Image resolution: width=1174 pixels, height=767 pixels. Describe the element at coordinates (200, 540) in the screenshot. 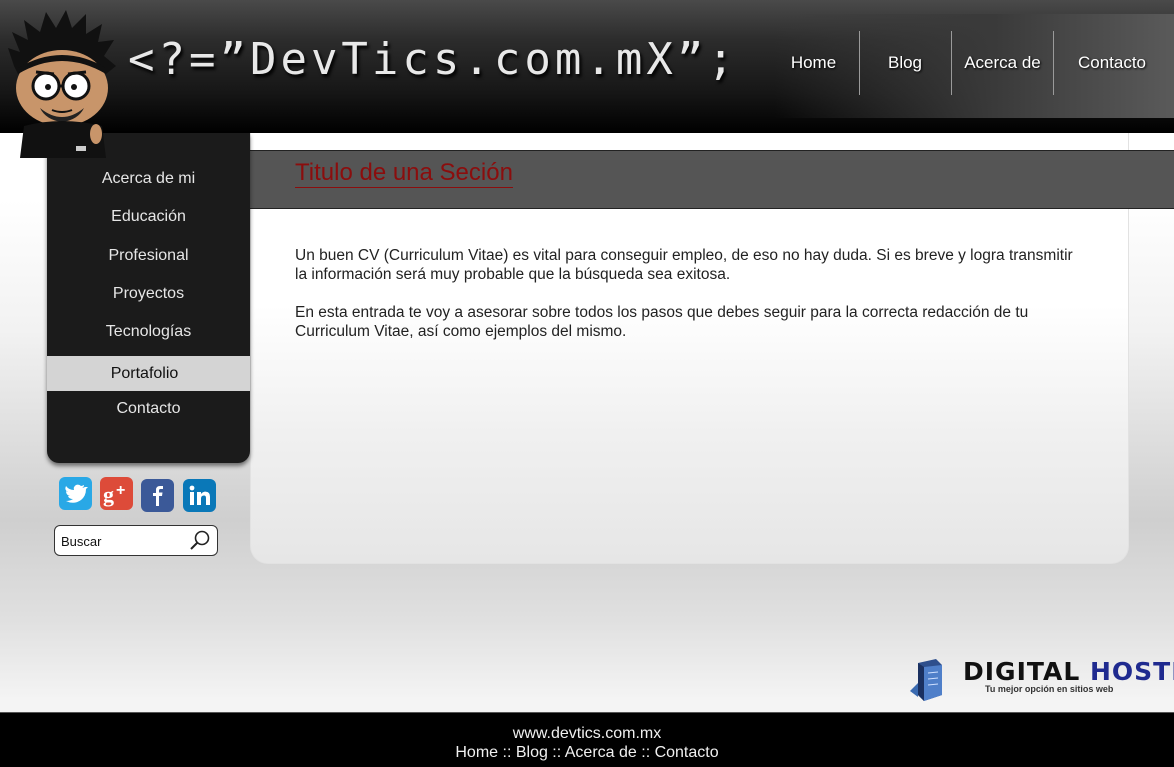

I see `search-icon` at that location.